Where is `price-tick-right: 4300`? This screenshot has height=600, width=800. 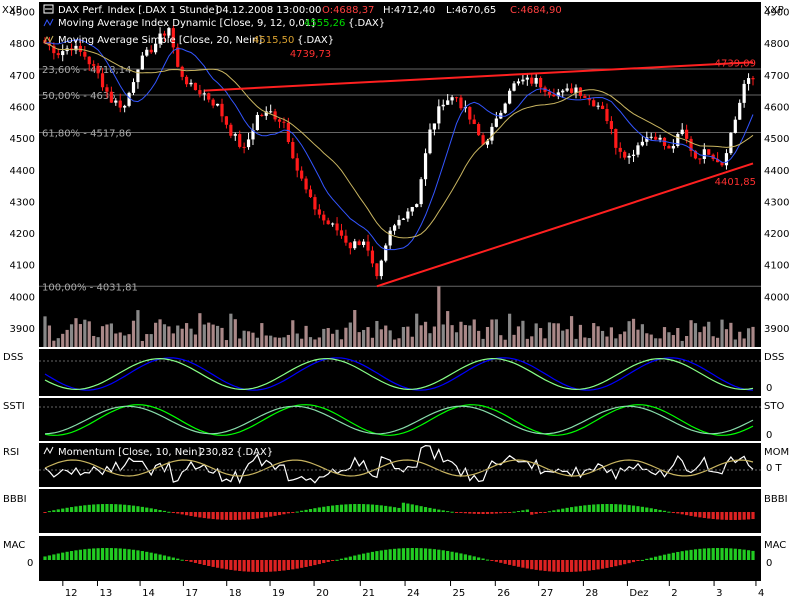
price-tick-right: 4300 is located at coordinates (776, 202).